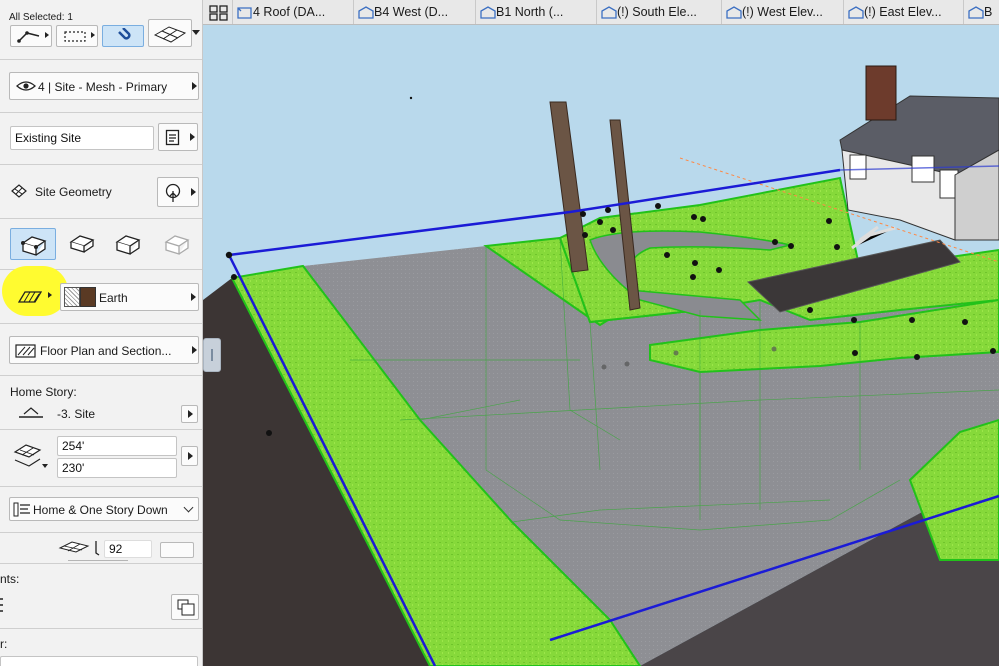  What do you see at coordinates (10, 579) in the screenshot?
I see `points-label: nts:` at bounding box center [10, 579].